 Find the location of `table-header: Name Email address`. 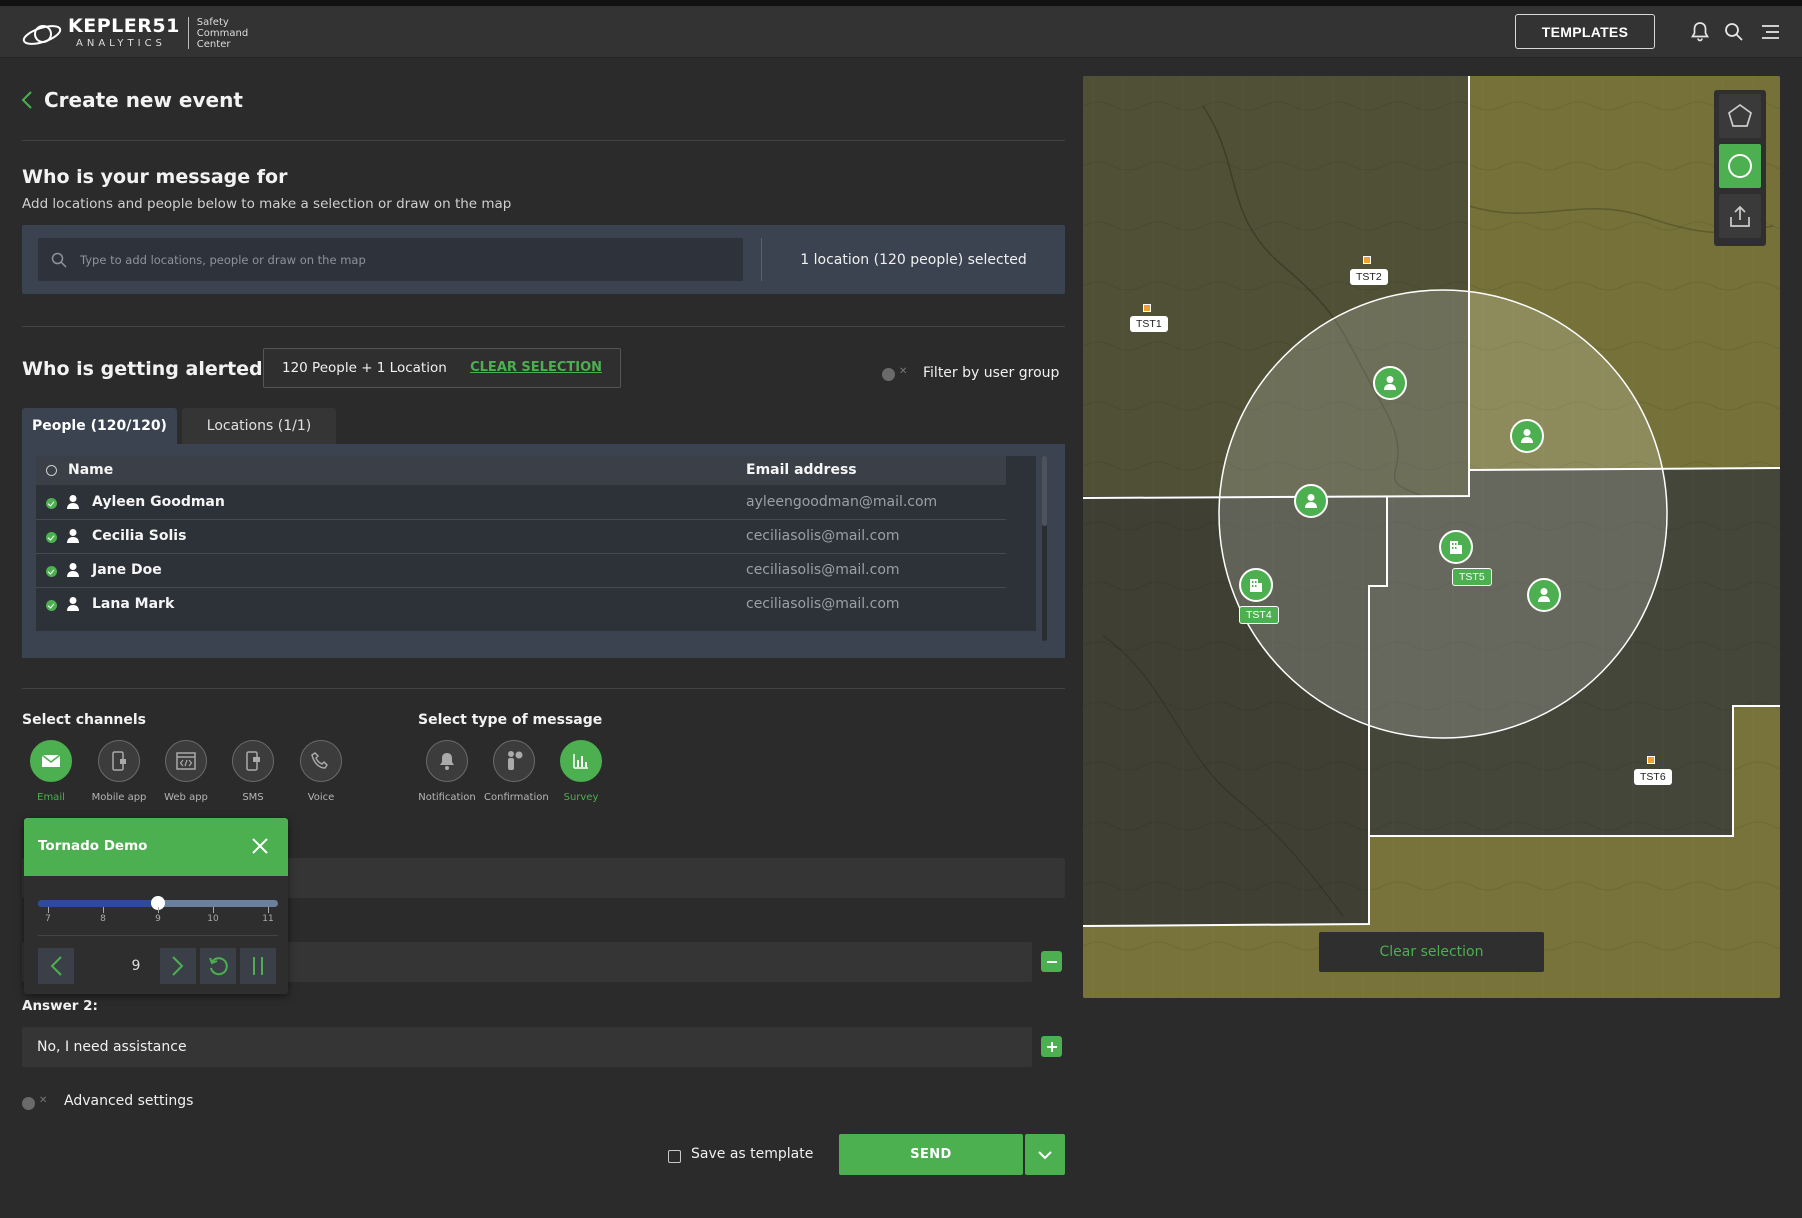

table-header: Name Email address is located at coordinates (521, 470).